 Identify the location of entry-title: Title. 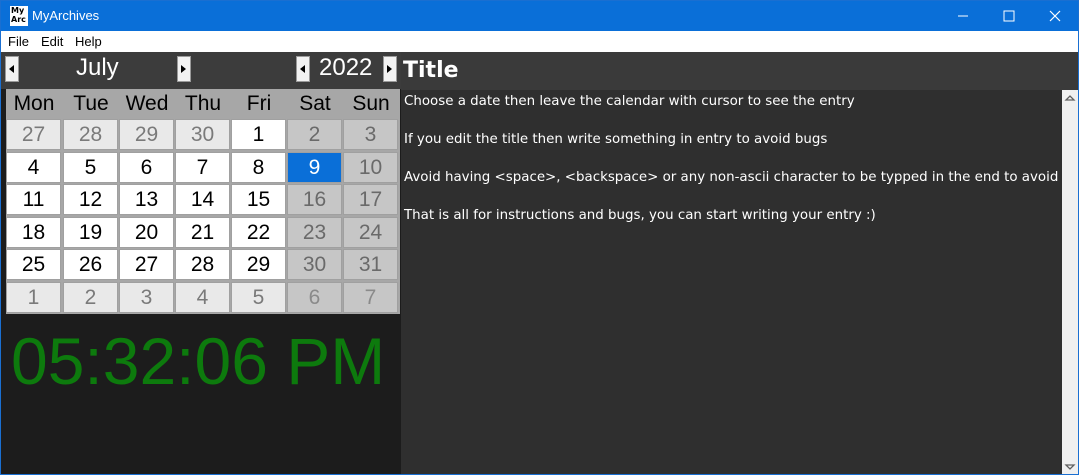
(431, 70).